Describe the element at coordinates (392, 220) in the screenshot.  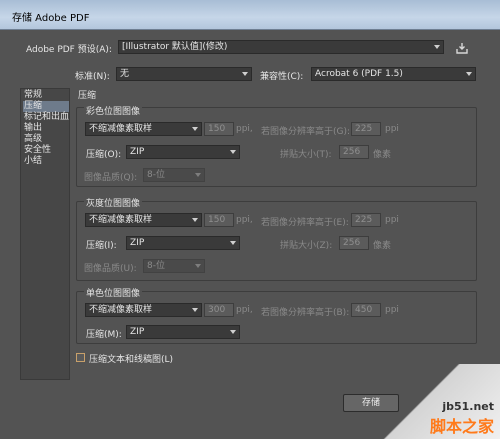
I see `gray-above-unit: ppi` at that location.